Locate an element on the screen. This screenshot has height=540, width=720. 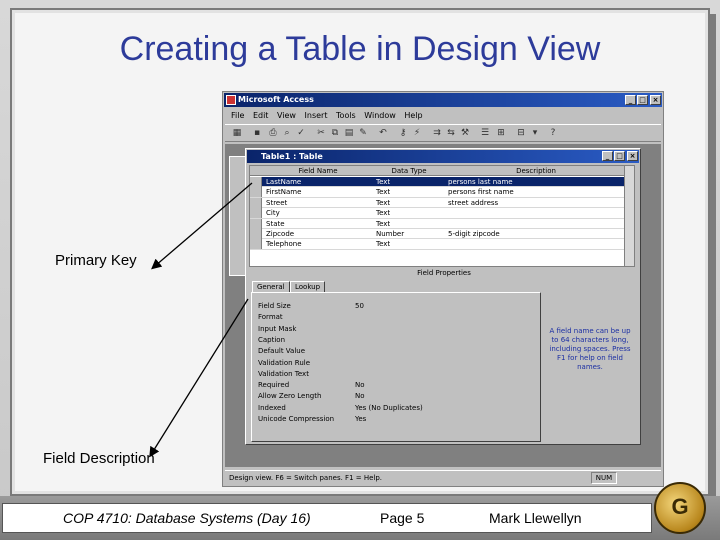
primary-key-arrow is located at coordinates (202, 226).